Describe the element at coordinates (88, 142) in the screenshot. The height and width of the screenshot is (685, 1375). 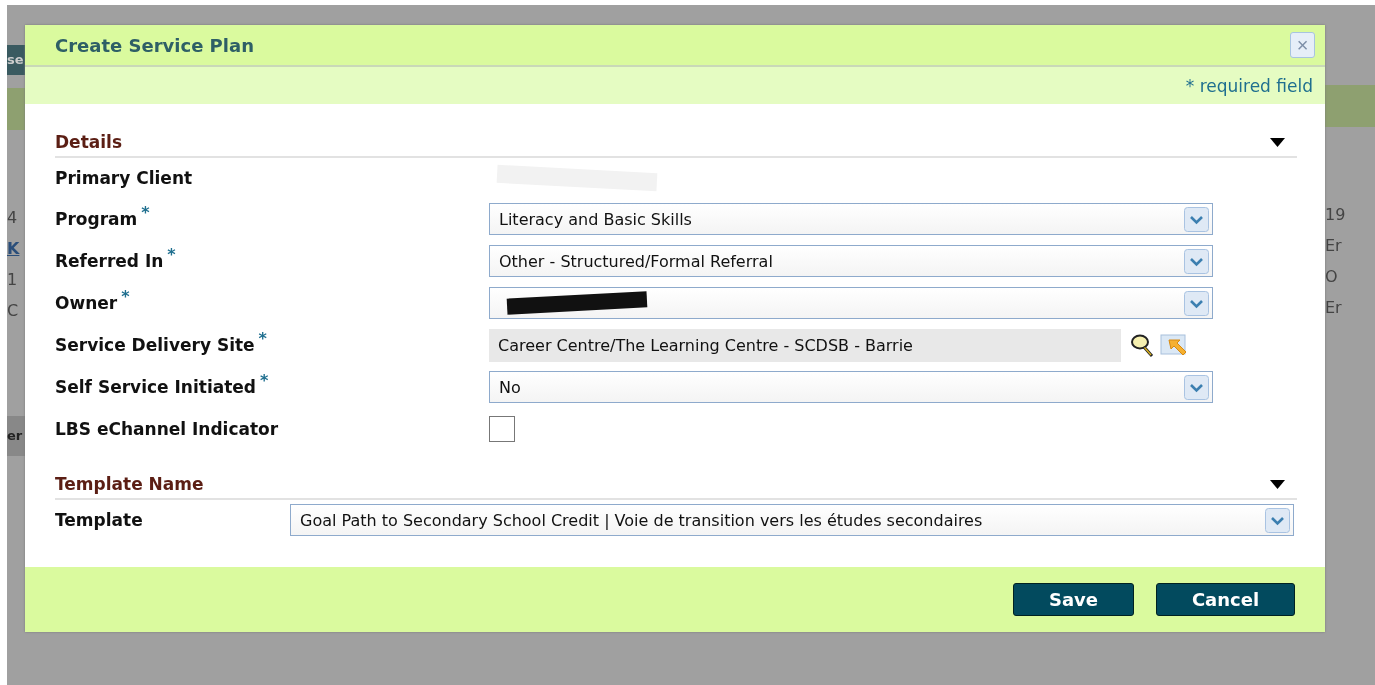
I see `section-title: Details` at that location.